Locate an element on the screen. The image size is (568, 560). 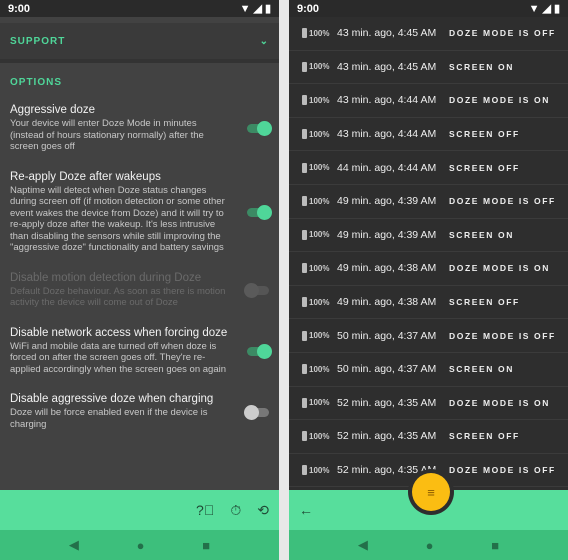
list-icon: ≡ is located at coordinates (431, 492).